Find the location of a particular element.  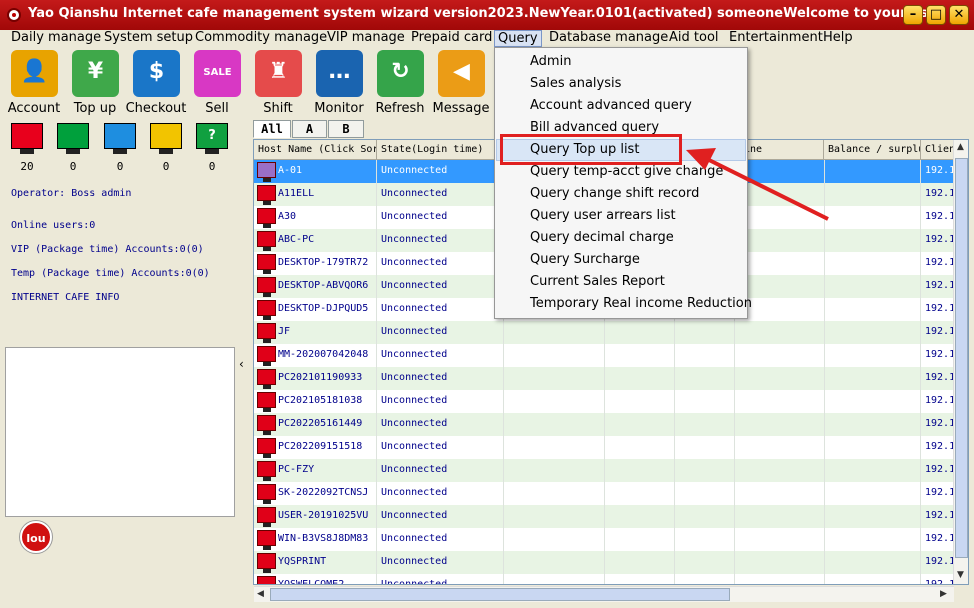

host-name-text: DESKTOP-ABVQOR6 is located at coordinates (323, 285).